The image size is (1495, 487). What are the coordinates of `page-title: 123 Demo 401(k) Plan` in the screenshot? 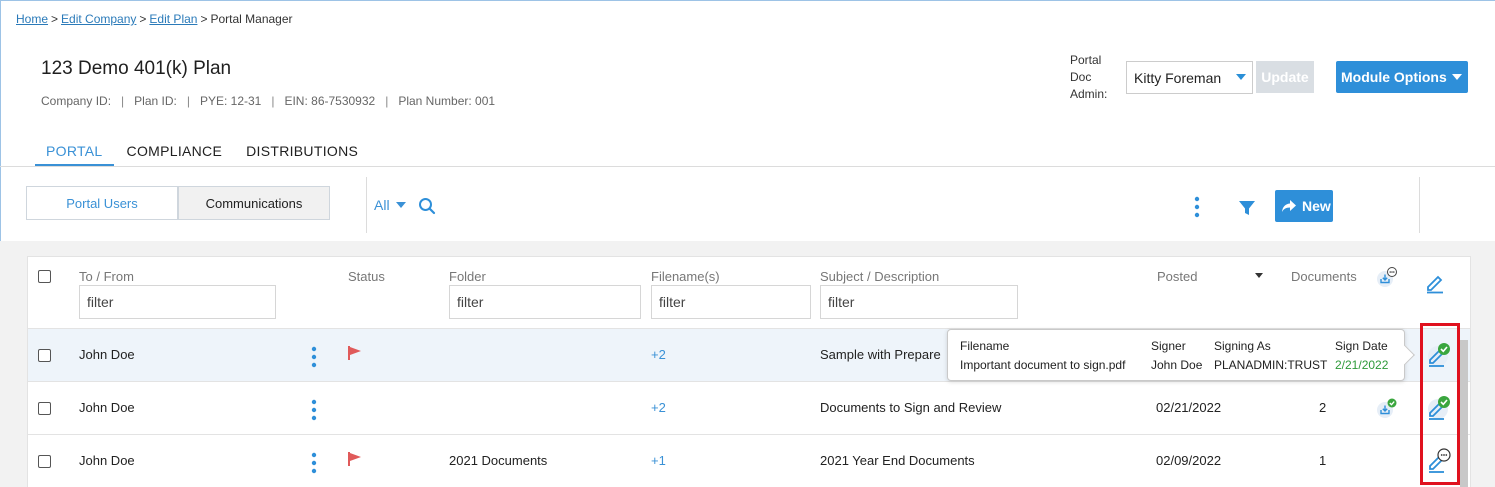 It's located at (136, 68).